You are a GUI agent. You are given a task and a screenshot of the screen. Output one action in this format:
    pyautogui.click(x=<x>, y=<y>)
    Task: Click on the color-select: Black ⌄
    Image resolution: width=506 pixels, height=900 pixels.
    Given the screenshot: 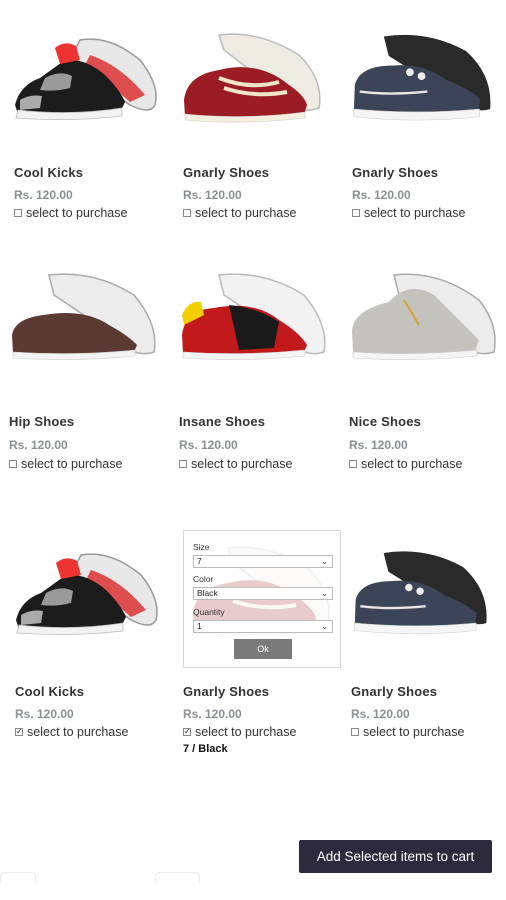 What is the action you would take?
    pyautogui.click(x=263, y=593)
    